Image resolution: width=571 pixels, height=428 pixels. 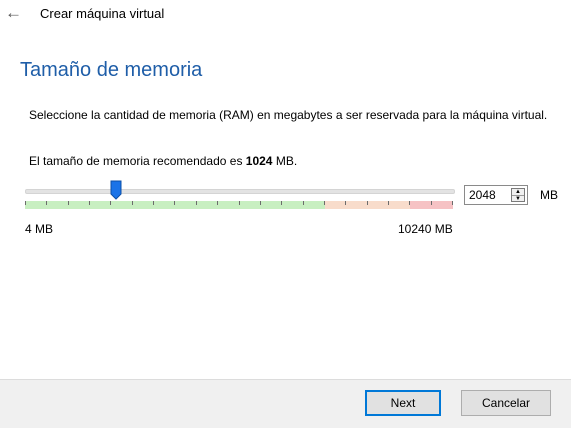 I want to click on slider-ticks, so click(x=239, y=203).